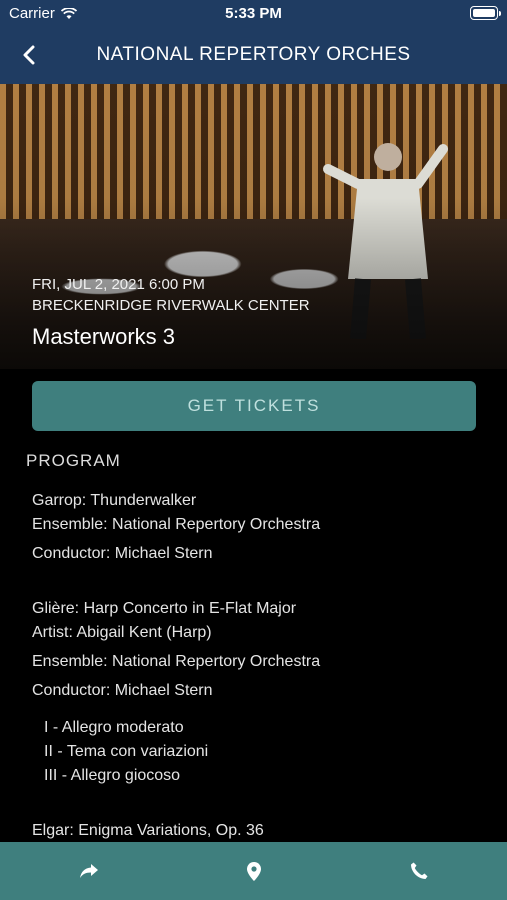 The image size is (507, 900). Describe the element at coordinates (118, 284) in the screenshot. I see `event-date: FRI, JUL 2, 2021 6:00 PM` at that location.